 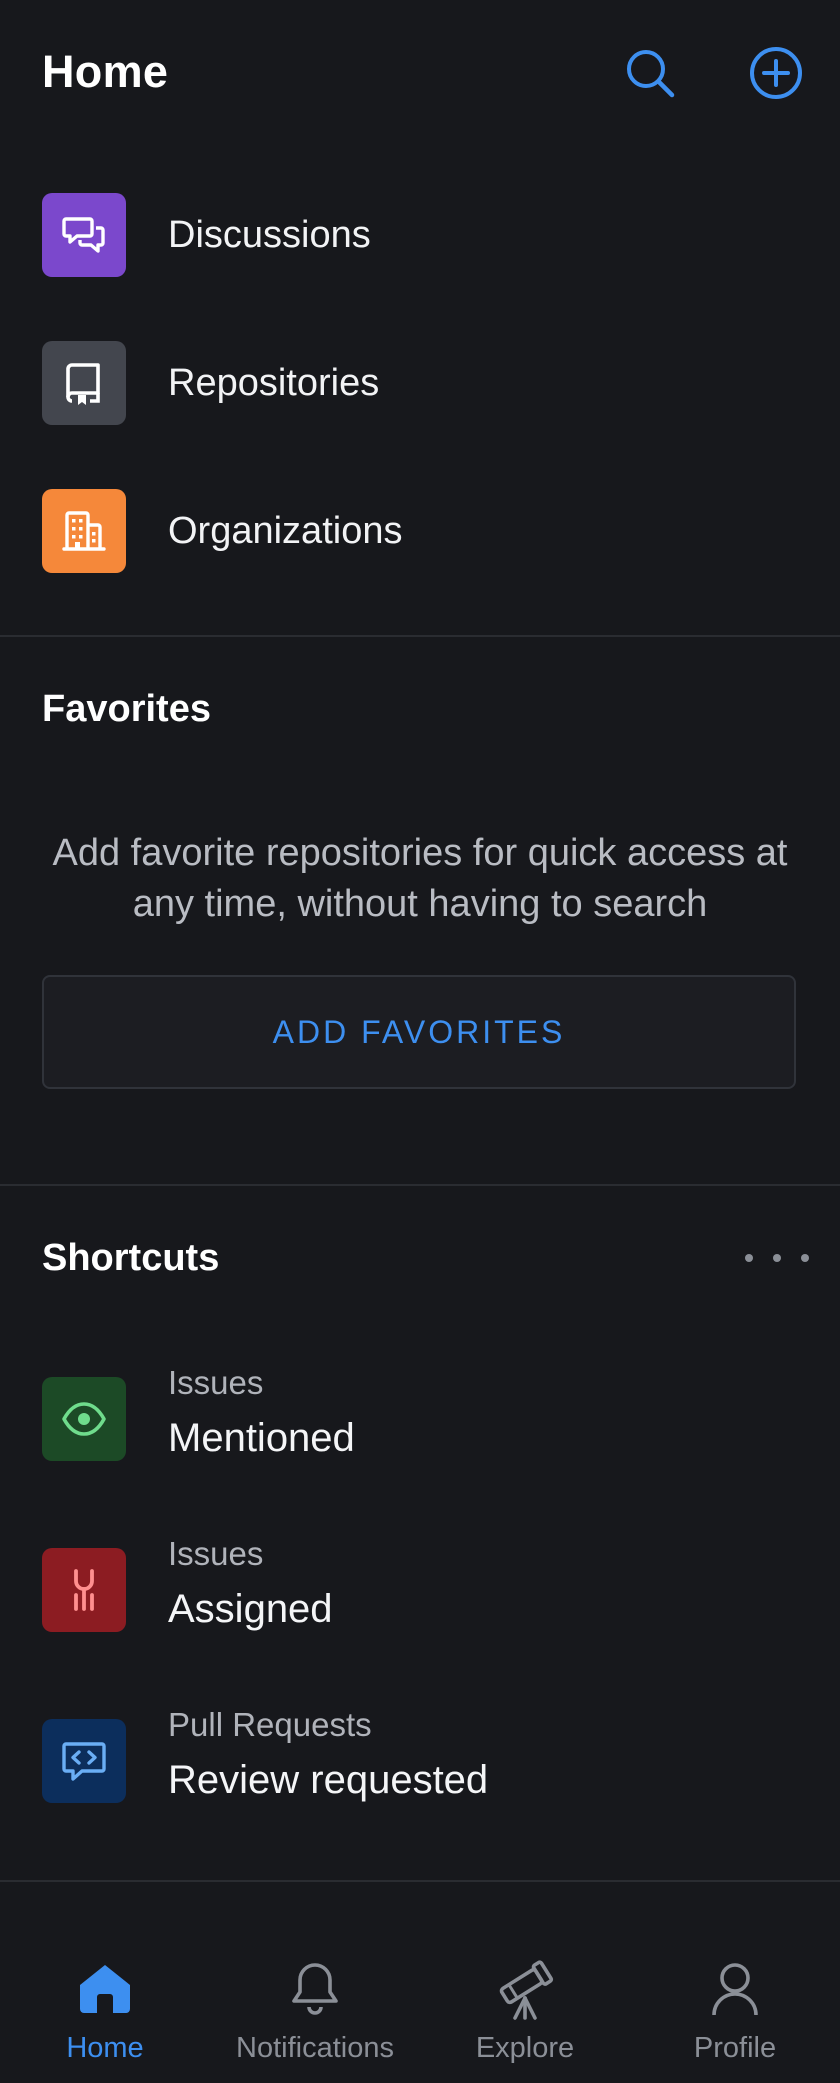 I want to click on add-favorites-button: ADD FAVORITES, so click(x=419, y=1032).